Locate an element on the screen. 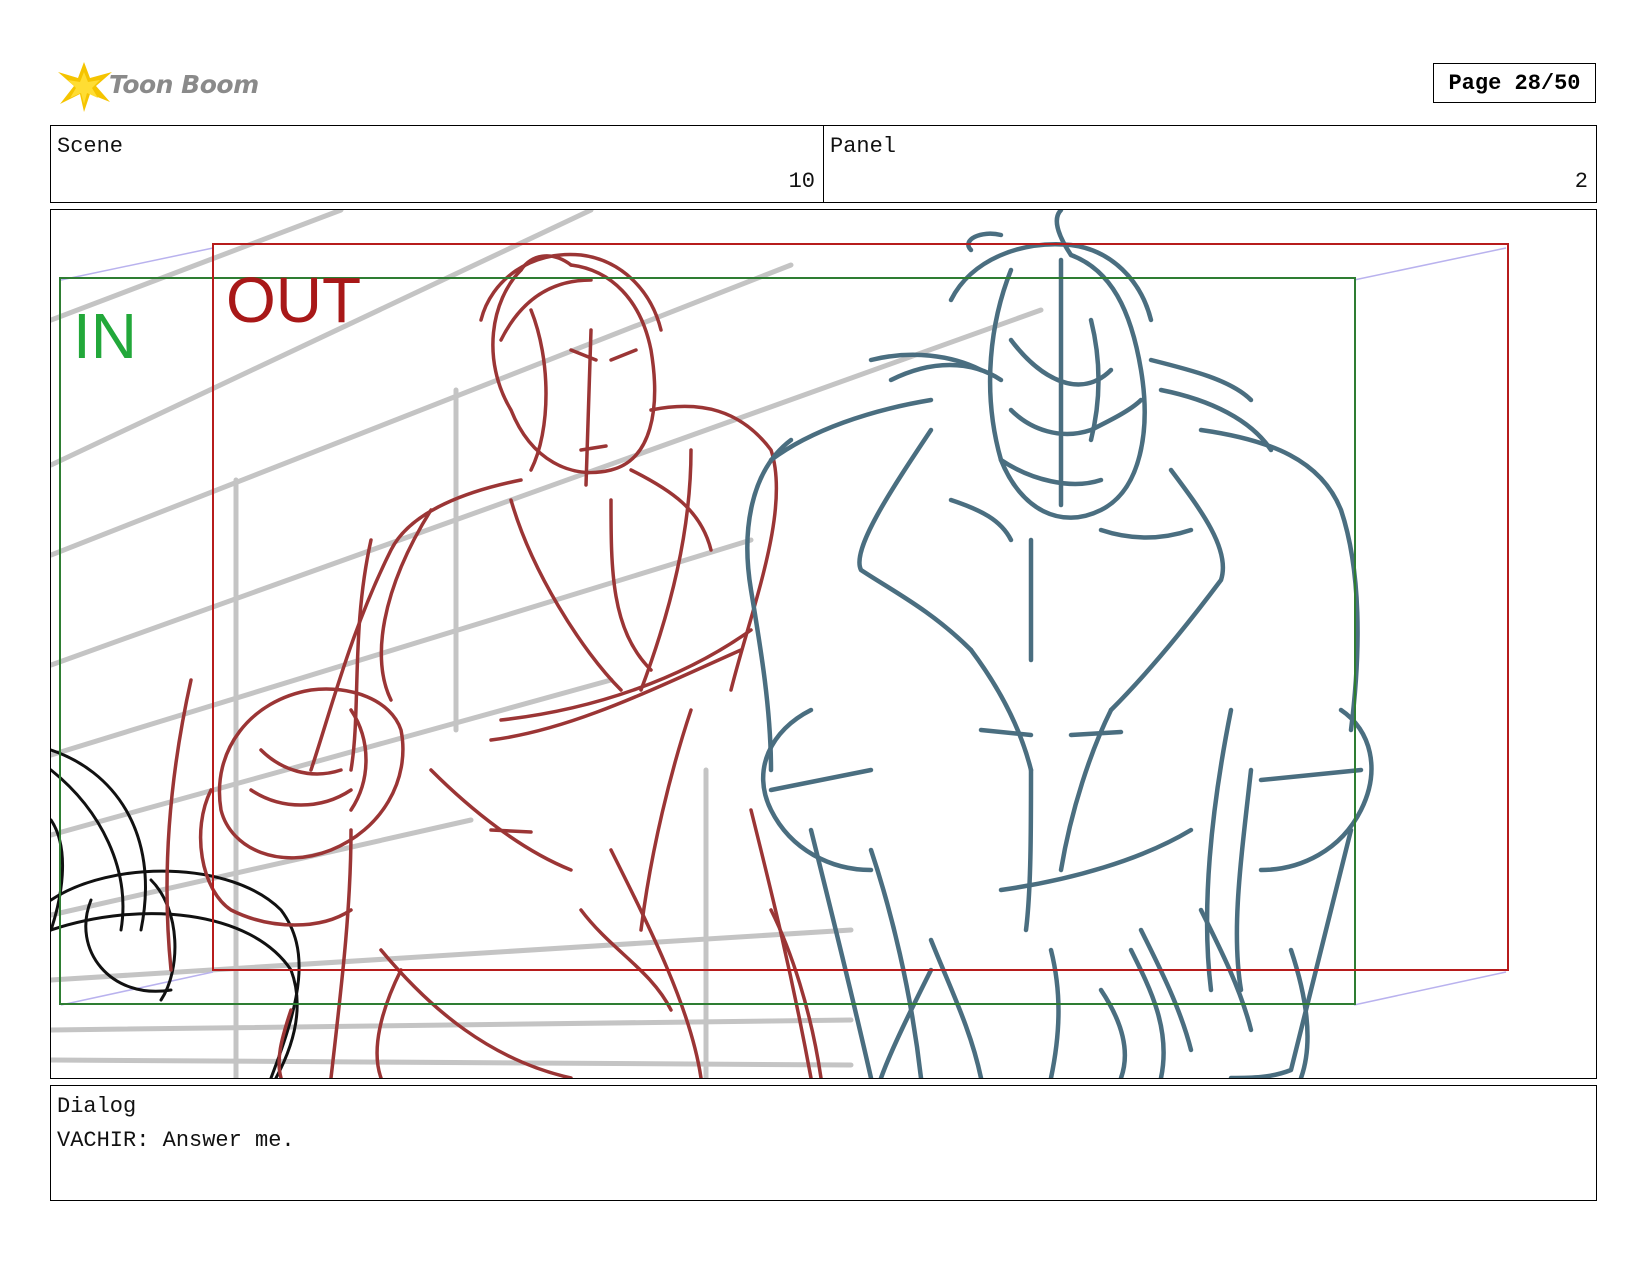 This screenshot has width=1650, height=1275. in-label: IN is located at coordinates (105, 336).